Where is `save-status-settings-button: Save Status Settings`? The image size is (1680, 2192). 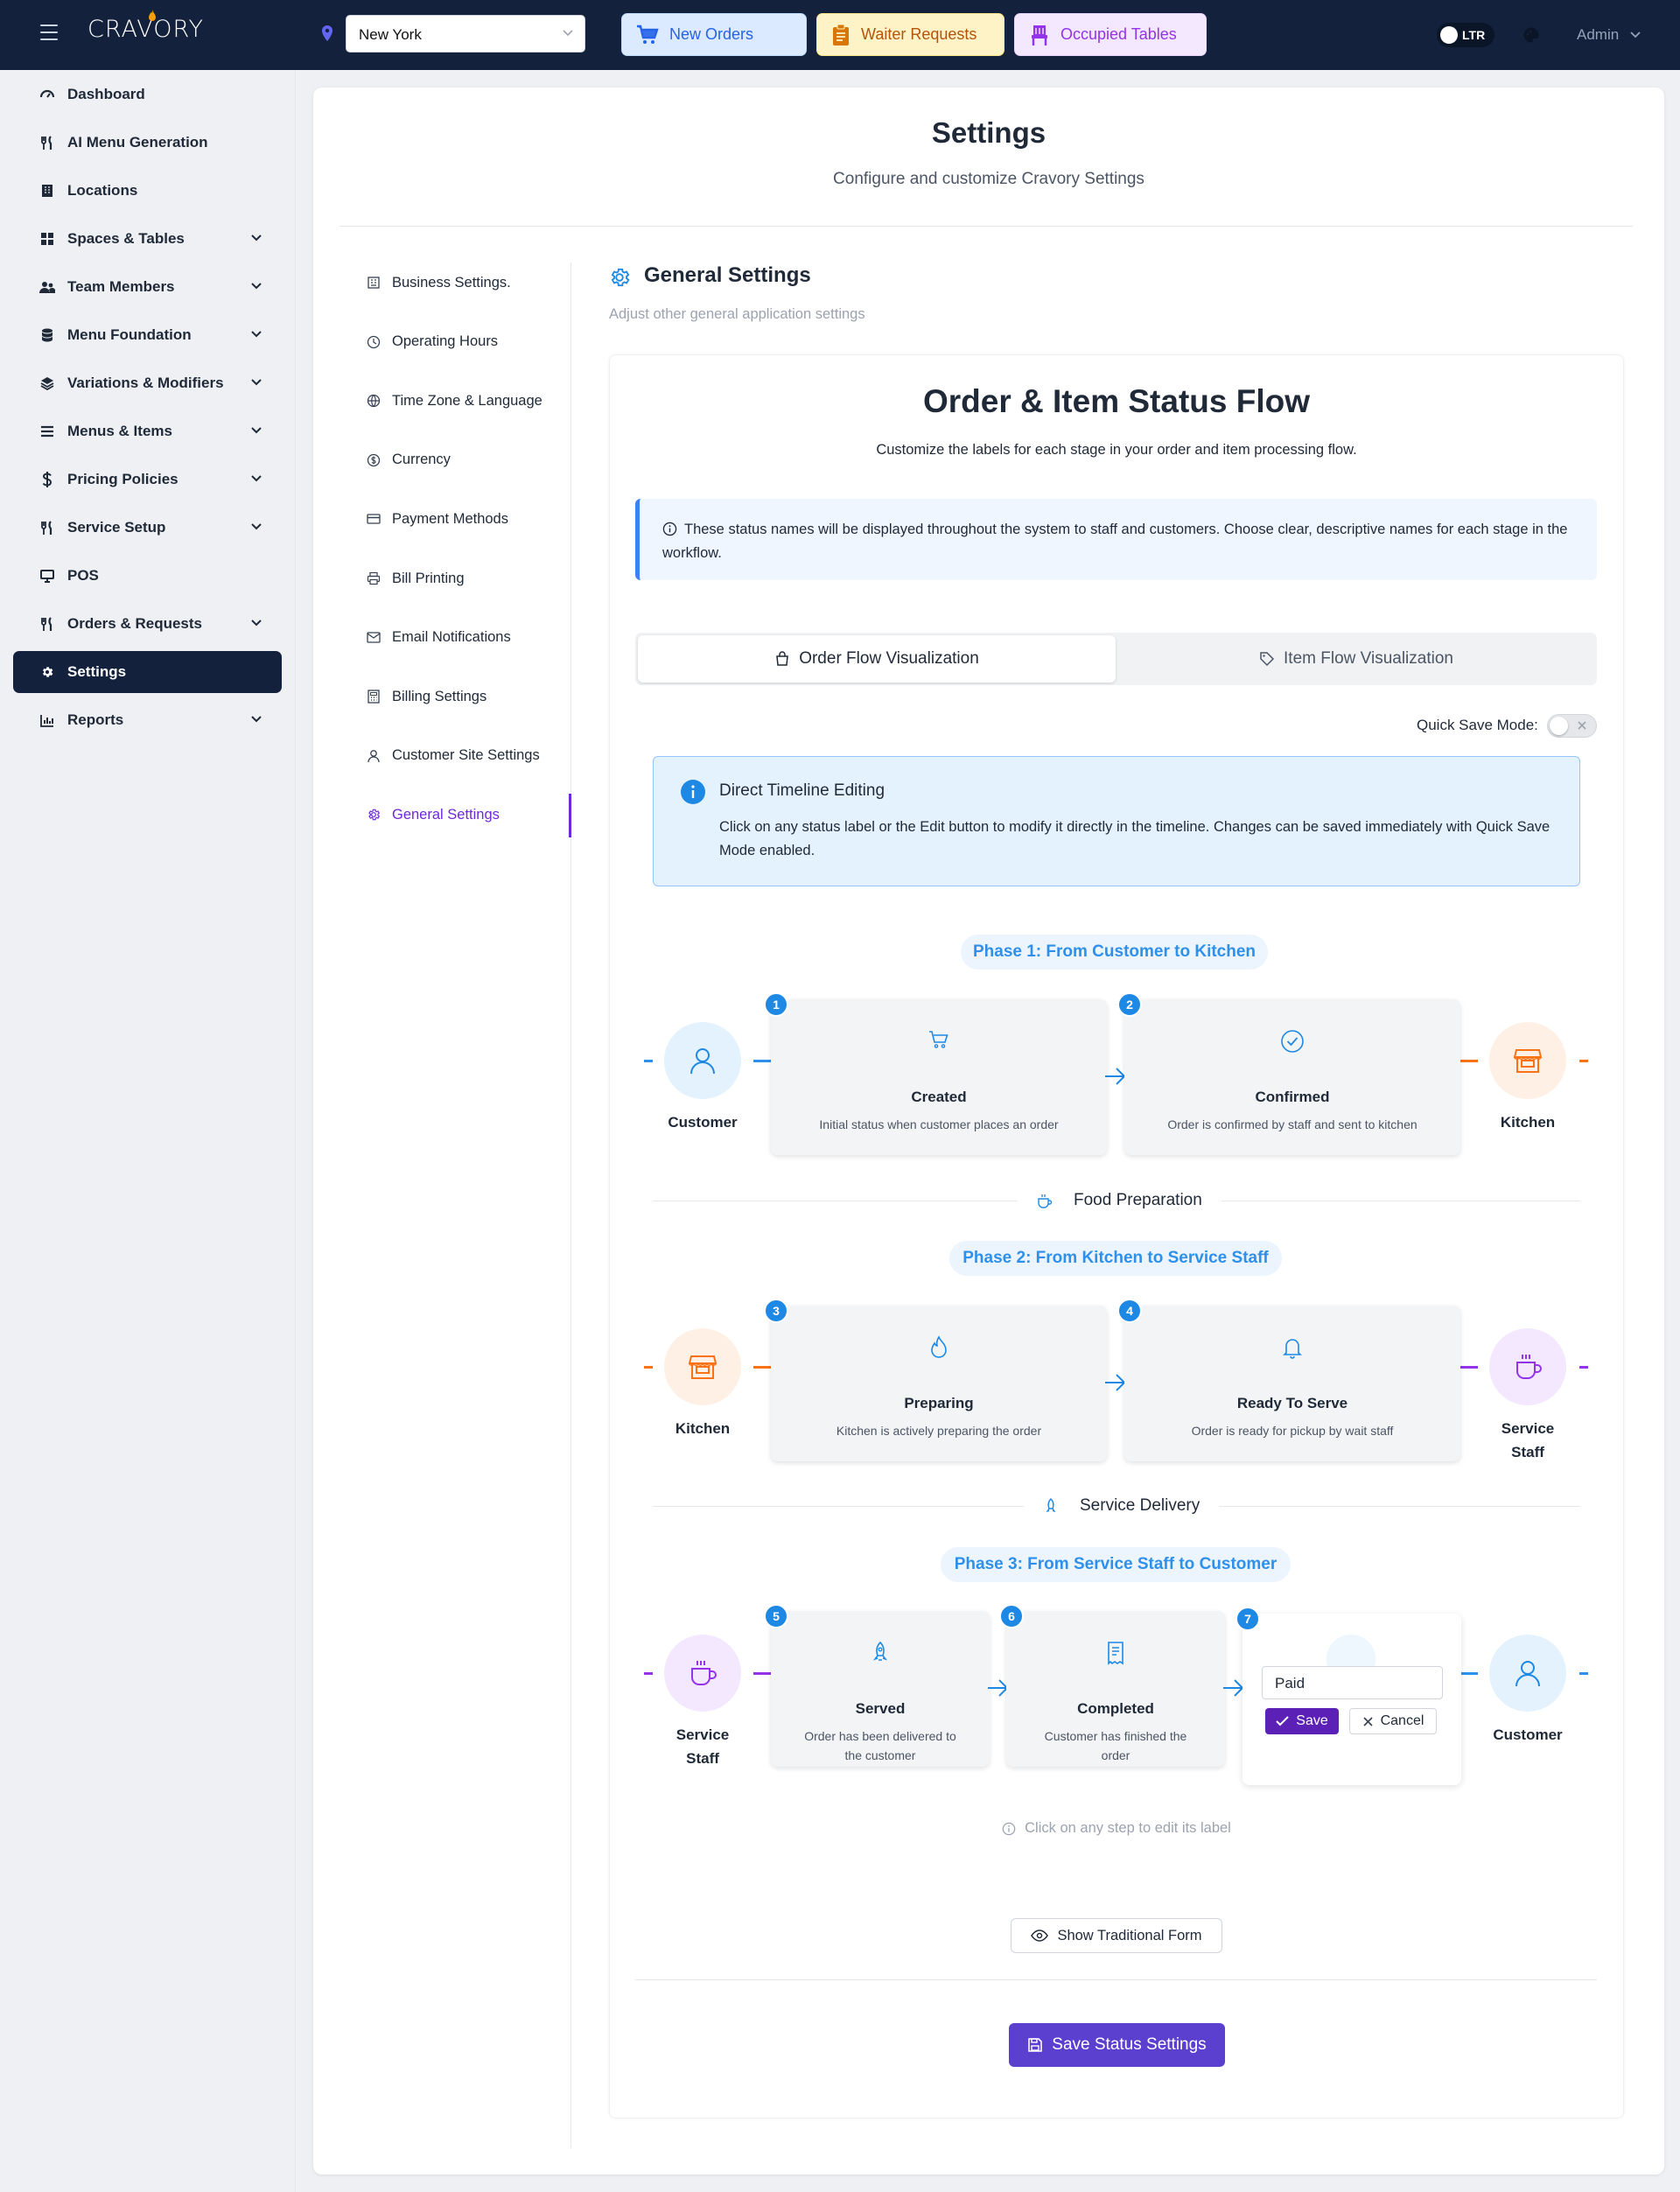
save-status-settings-button: Save Status Settings is located at coordinates (1117, 2045).